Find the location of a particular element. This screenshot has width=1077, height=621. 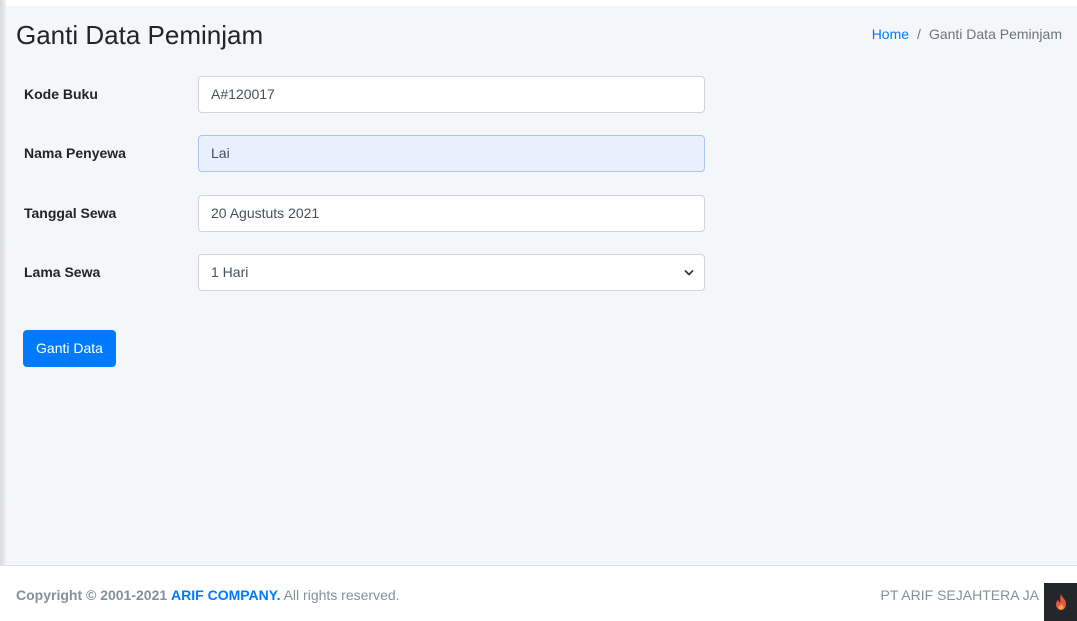

breadcrumb: Home / Ganti Data Peminjam is located at coordinates (967, 34).